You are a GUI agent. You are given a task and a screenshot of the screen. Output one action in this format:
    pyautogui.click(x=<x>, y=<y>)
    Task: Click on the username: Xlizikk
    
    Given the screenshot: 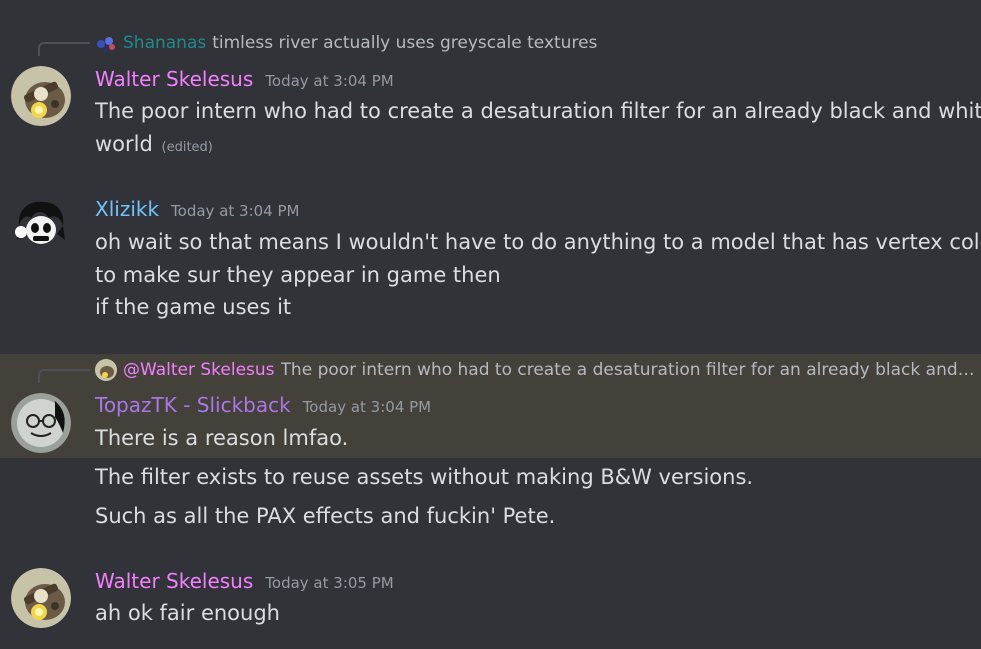 What is the action you would take?
    pyautogui.click(x=127, y=209)
    